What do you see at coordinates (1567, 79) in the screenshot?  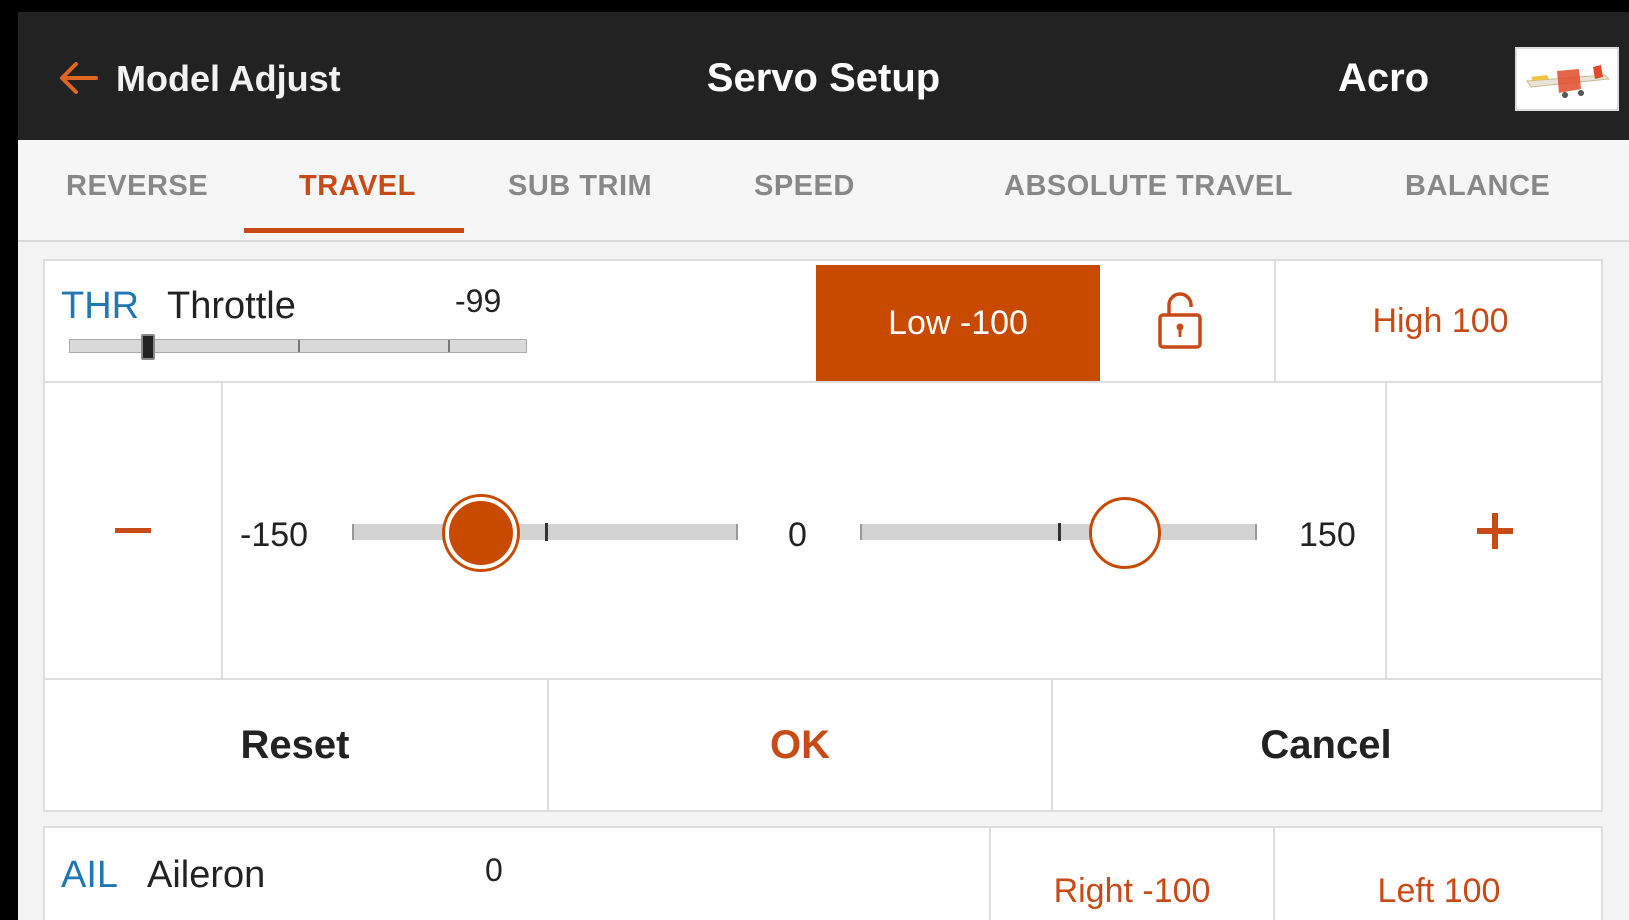 I see `model-image` at bounding box center [1567, 79].